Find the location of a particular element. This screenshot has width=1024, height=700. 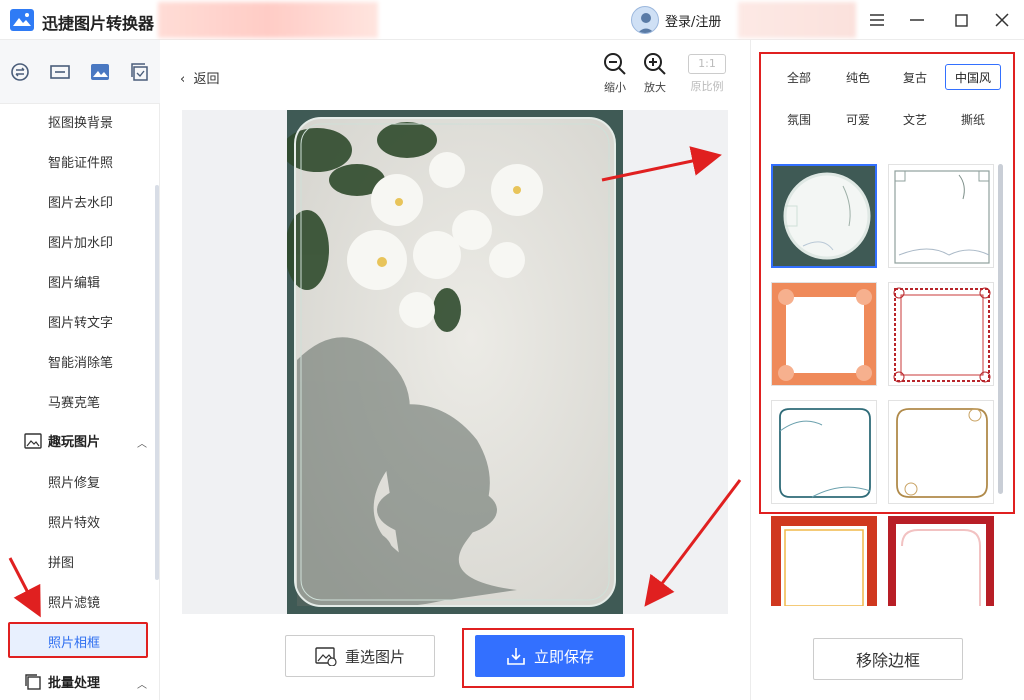

app-logo-icon is located at coordinates (22, 20).